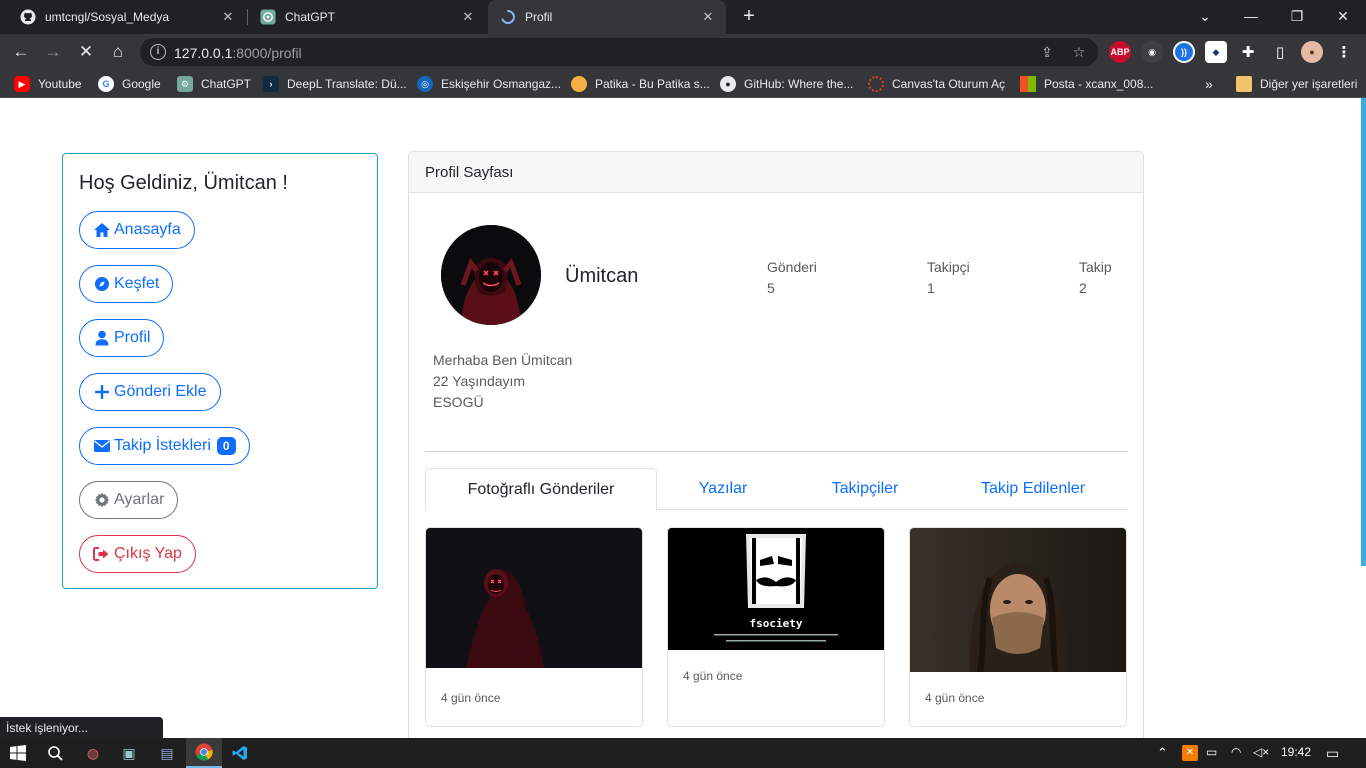  Describe the element at coordinates (776, 589) in the screenshot. I see `post-image: fsociety` at that location.